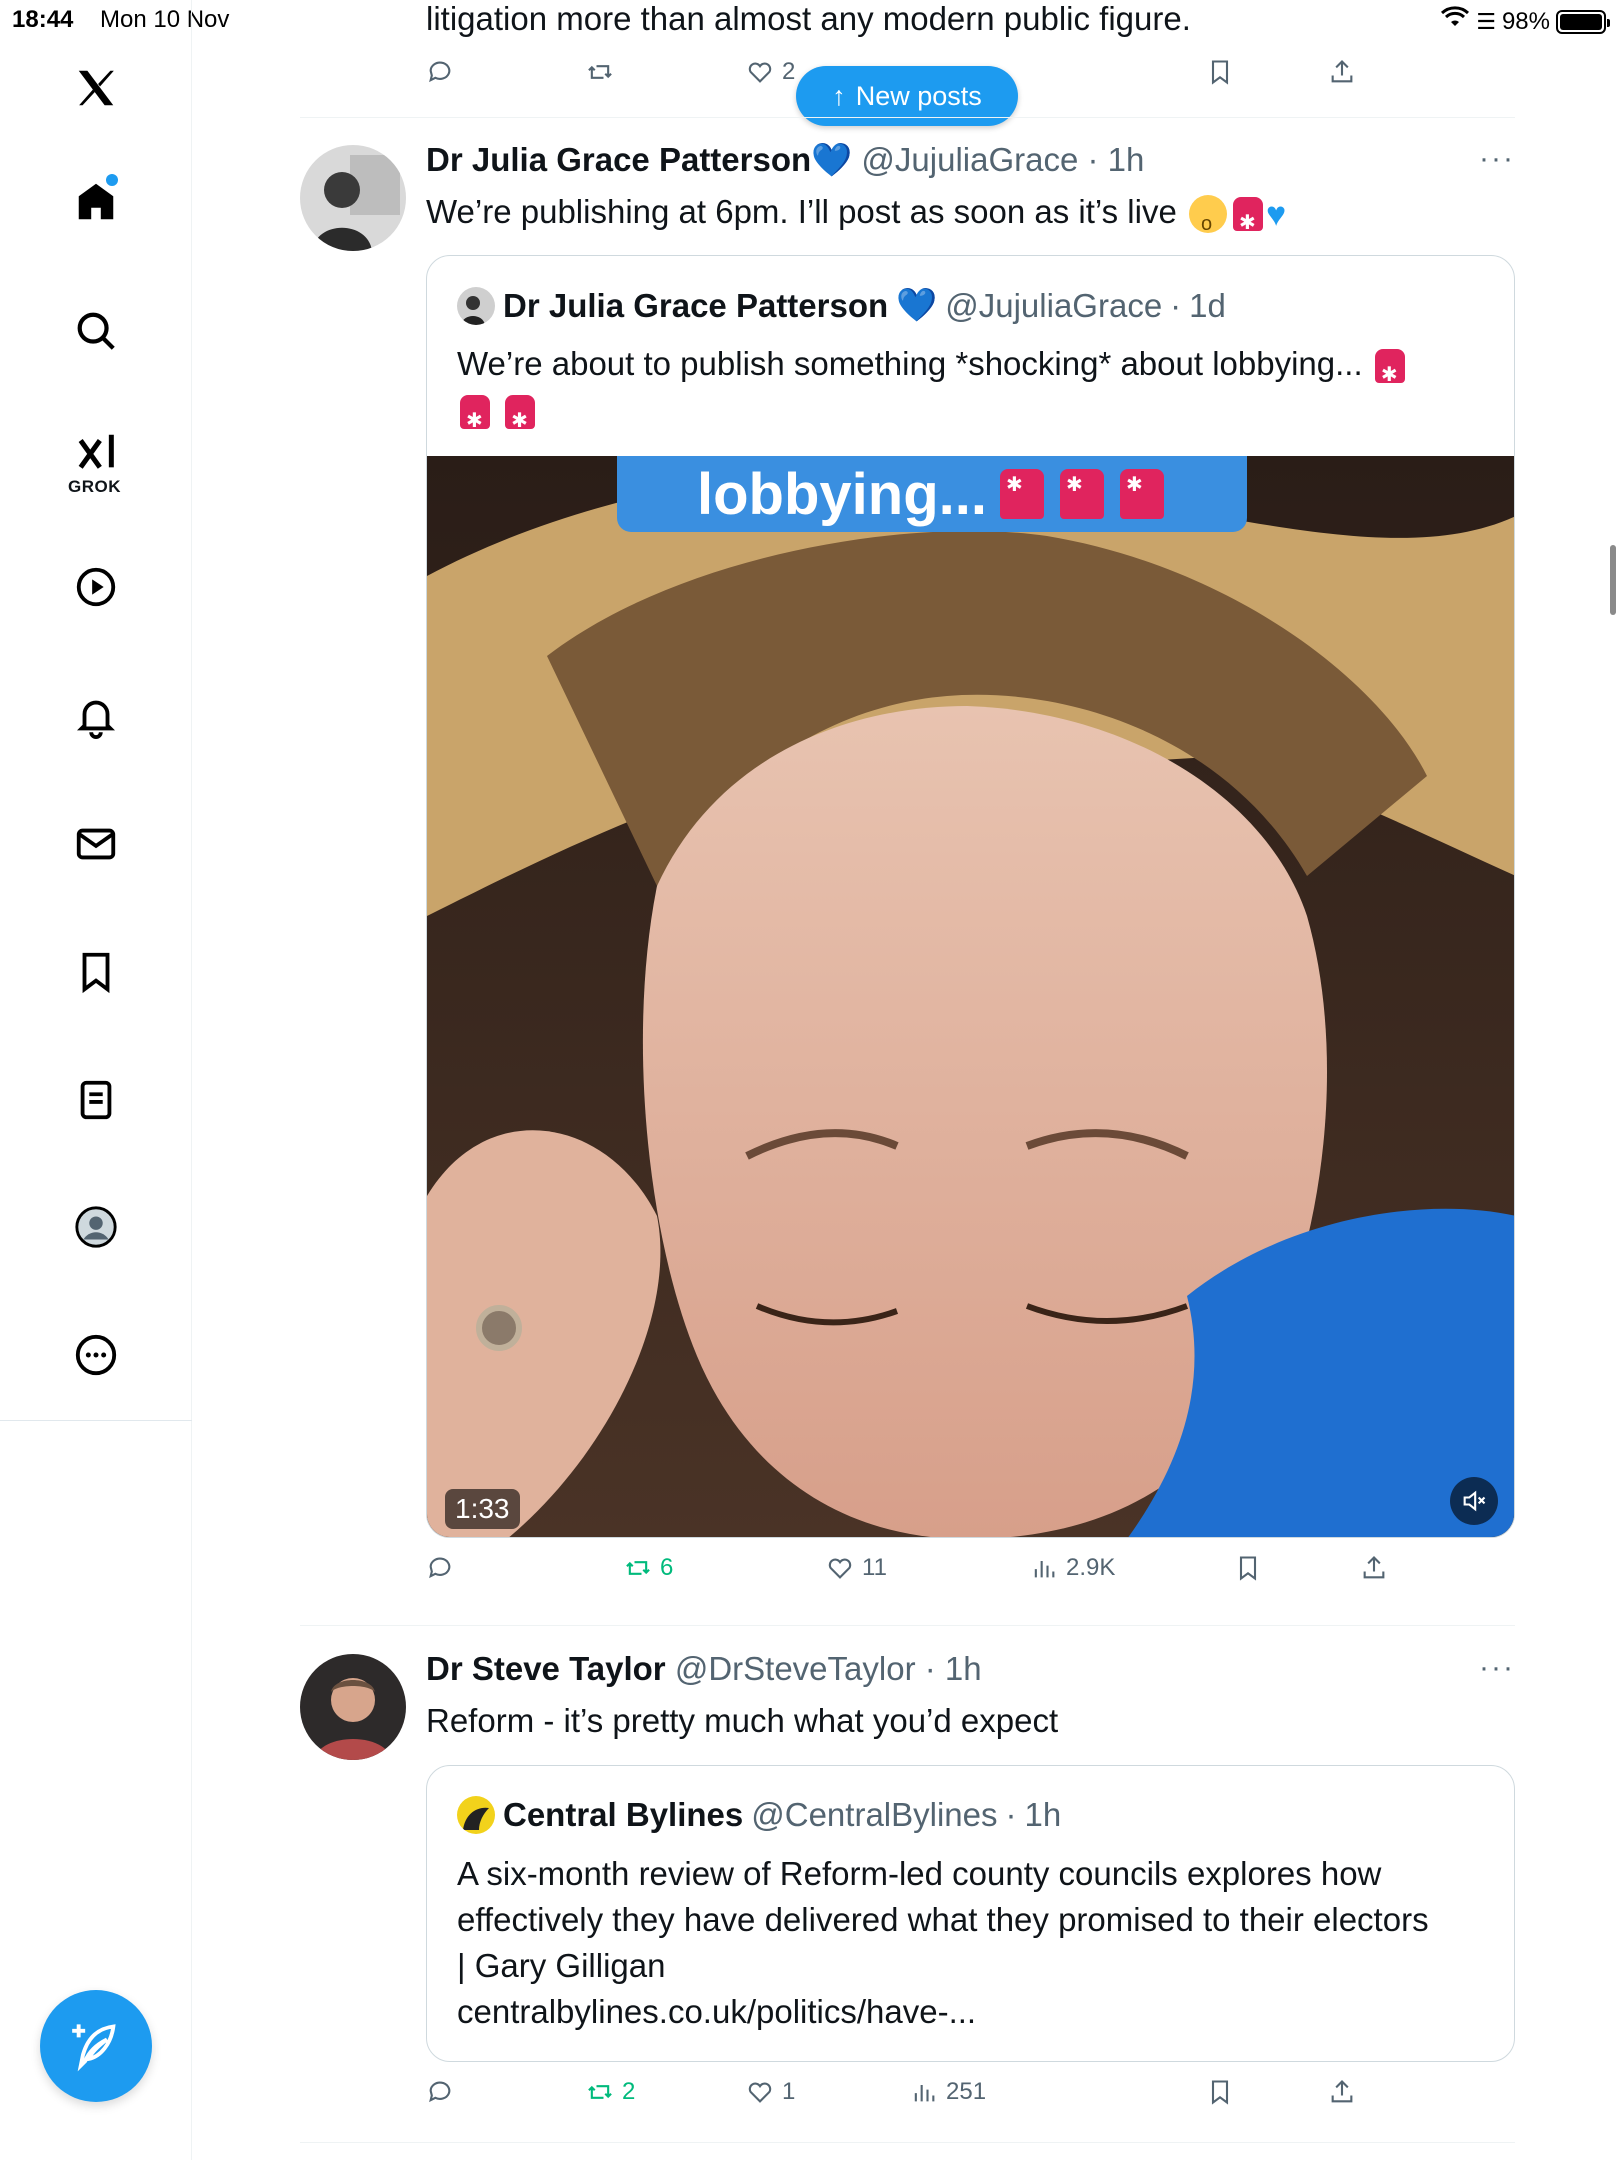 This screenshot has width=1620, height=2160. Describe the element at coordinates (1054, 305) in the screenshot. I see `quote-author-handle: @JujuliaGrace` at that location.